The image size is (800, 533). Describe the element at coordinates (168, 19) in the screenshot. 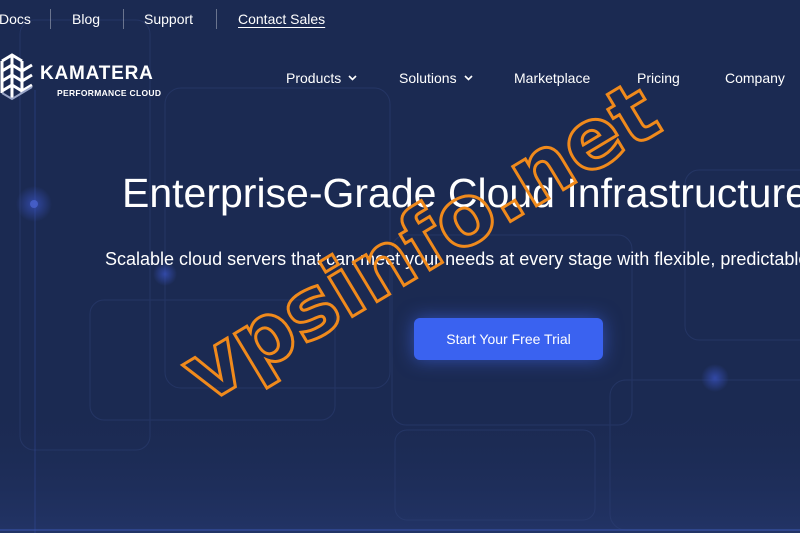

I see `support-link: Support` at that location.